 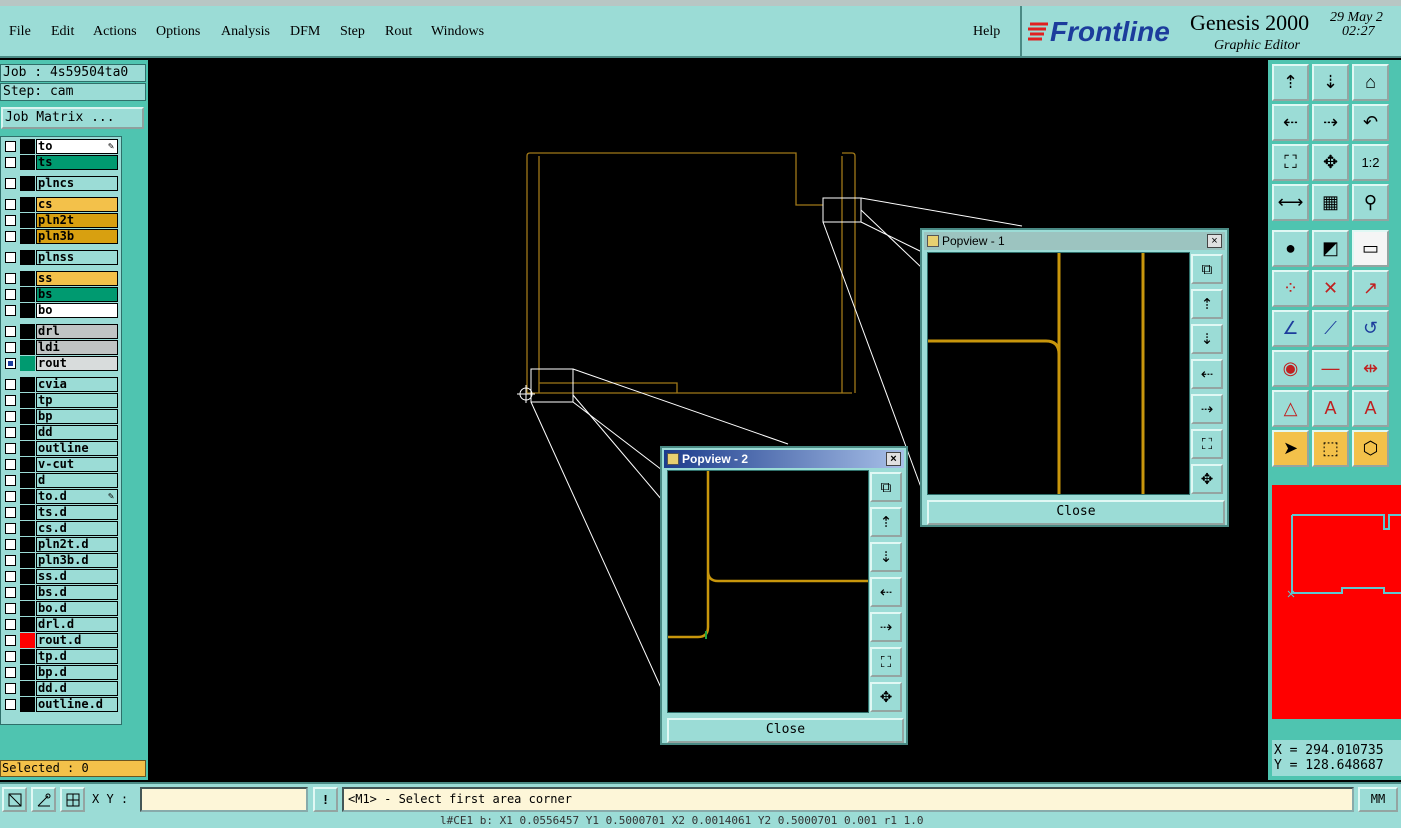 I want to click on popview-1-canvas, so click(x=1058, y=373).